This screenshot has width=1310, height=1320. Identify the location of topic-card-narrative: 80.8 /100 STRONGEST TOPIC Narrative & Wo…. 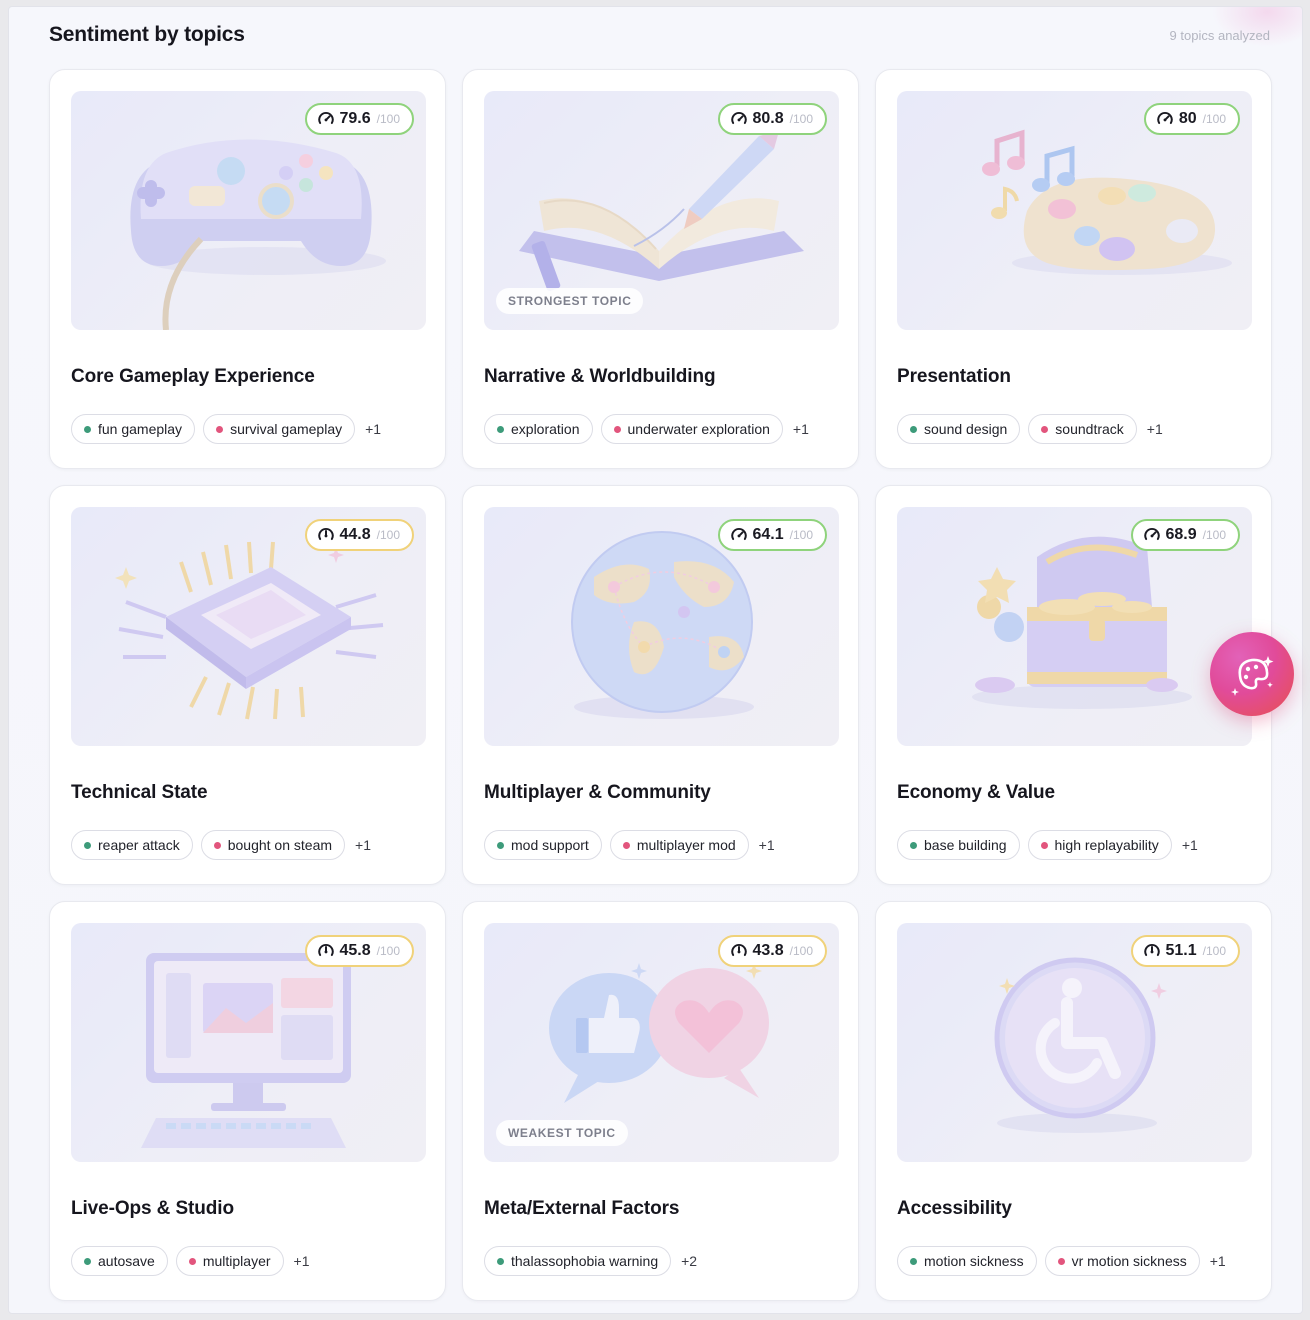
(660, 269).